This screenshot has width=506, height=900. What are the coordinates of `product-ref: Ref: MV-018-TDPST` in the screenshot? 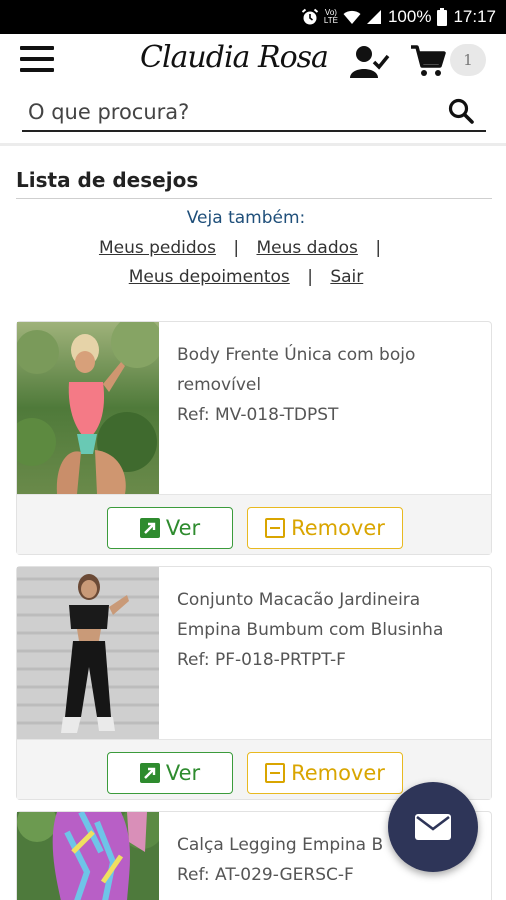 It's located at (258, 415).